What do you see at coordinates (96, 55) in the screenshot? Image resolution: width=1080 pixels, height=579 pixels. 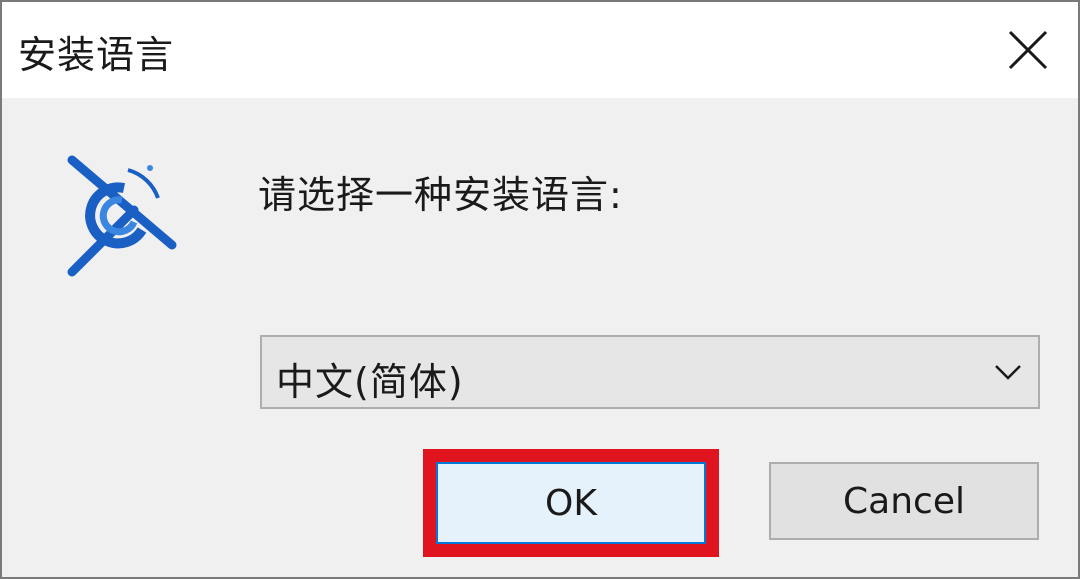 I see `window-title: 安装语言` at bounding box center [96, 55].